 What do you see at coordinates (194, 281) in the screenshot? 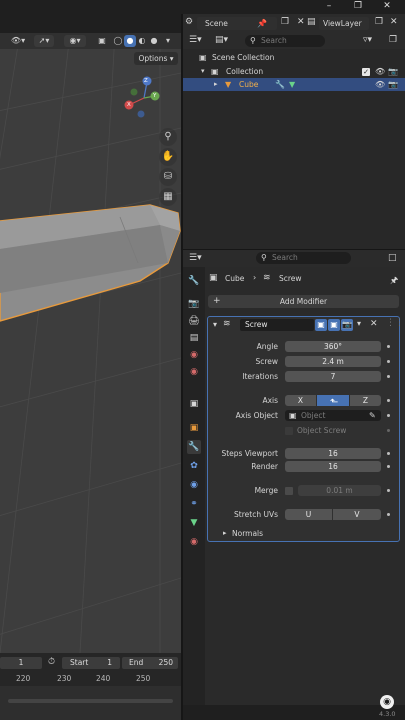
I see `tool-tab-icon: 🔧` at bounding box center [194, 281].